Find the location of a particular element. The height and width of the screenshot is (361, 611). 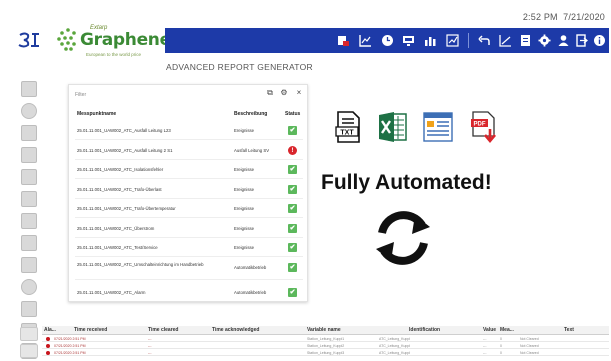

page-title: ADVANCED REPORT GENERATOR is located at coordinates (239, 67).